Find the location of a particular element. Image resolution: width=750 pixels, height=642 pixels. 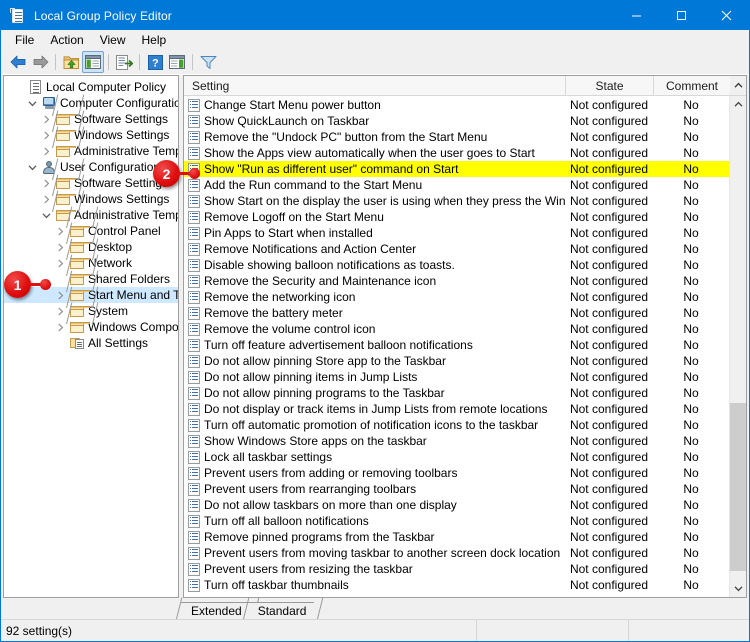

close-button is located at coordinates (726, 15).